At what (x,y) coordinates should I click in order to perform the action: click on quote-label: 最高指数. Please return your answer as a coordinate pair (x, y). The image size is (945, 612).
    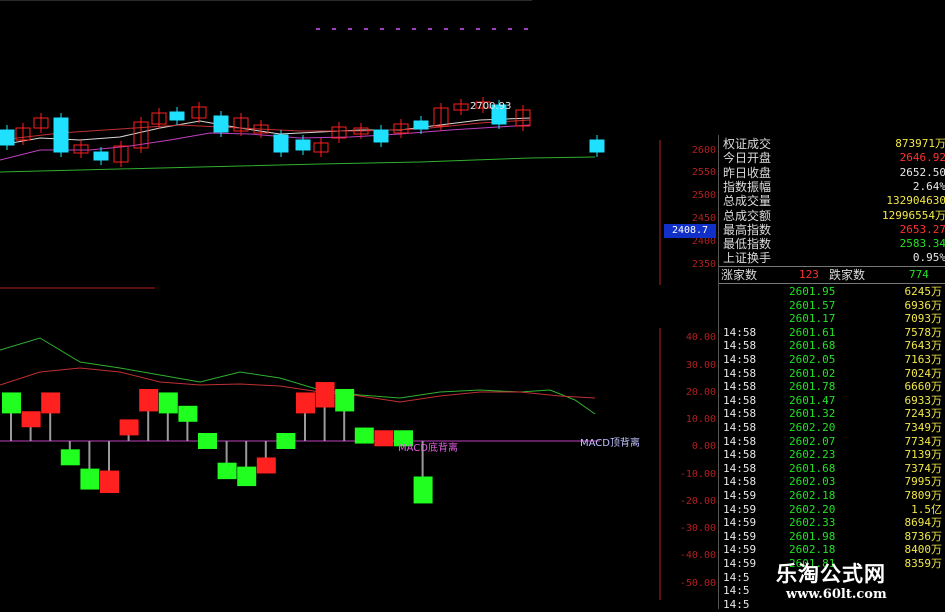
    Looking at the image, I should click on (747, 229).